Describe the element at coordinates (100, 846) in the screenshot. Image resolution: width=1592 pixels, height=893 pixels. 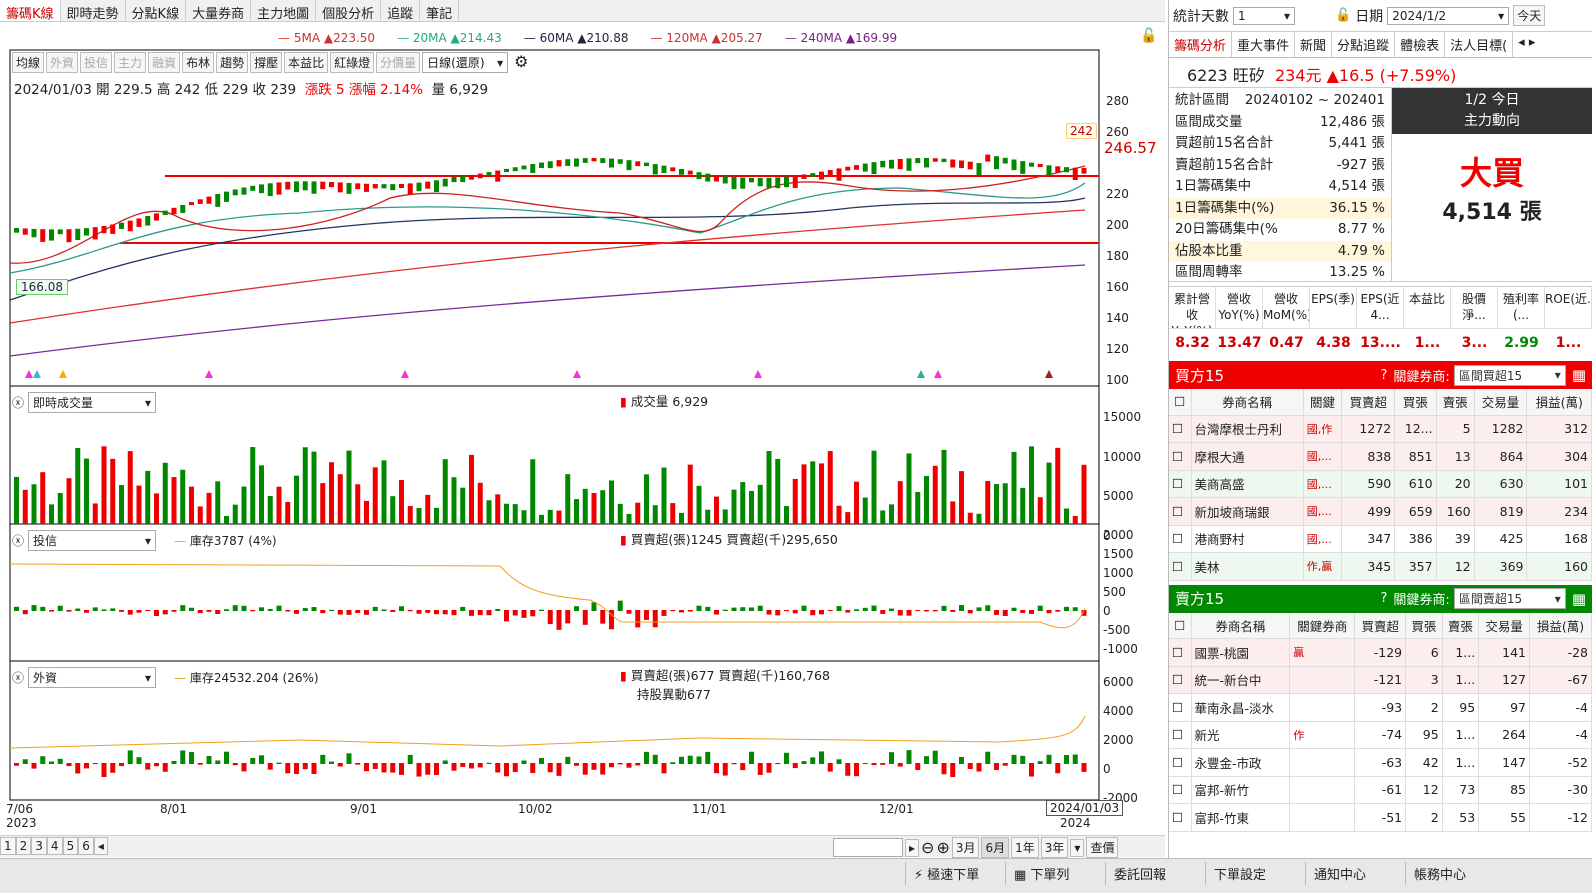
I see `scroll-left-icon: ◂` at that location.